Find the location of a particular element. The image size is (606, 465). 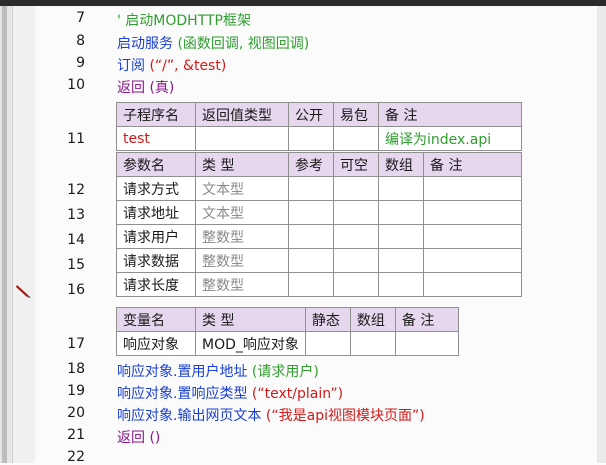

code-line: 启动服务 (函数回调, 视图回调) is located at coordinates (213, 43).